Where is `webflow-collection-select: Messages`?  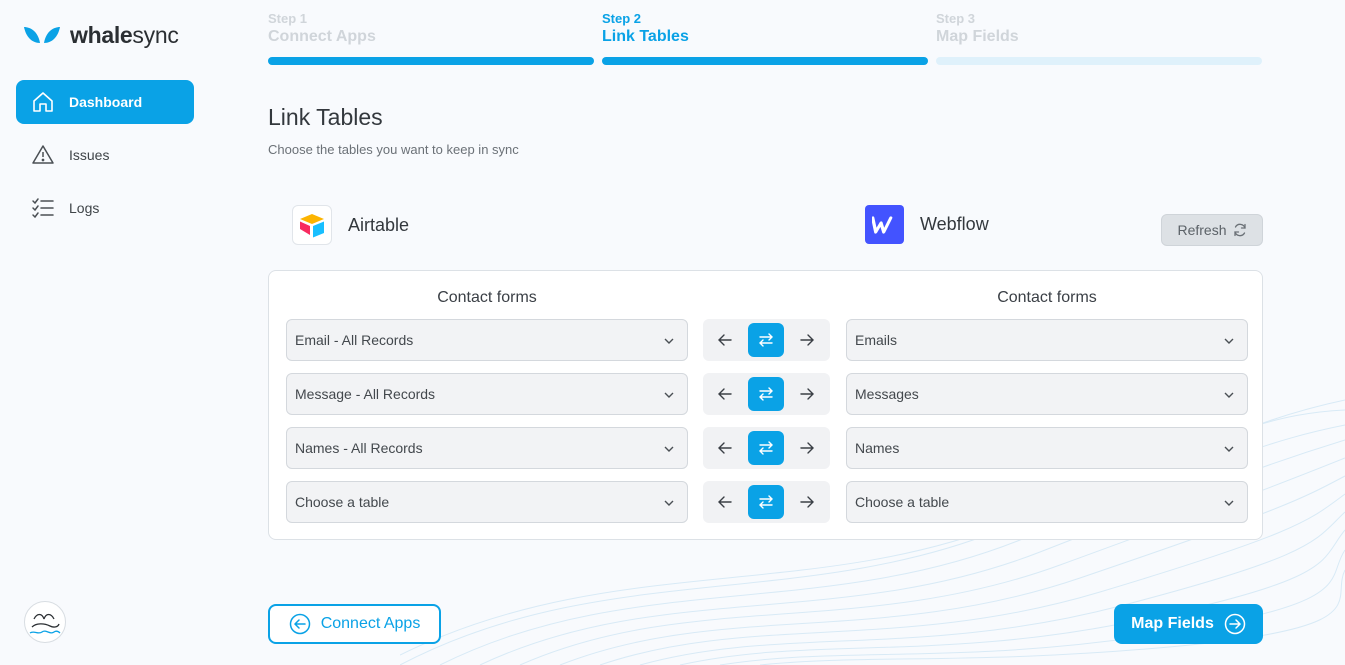 webflow-collection-select: Messages is located at coordinates (1047, 394).